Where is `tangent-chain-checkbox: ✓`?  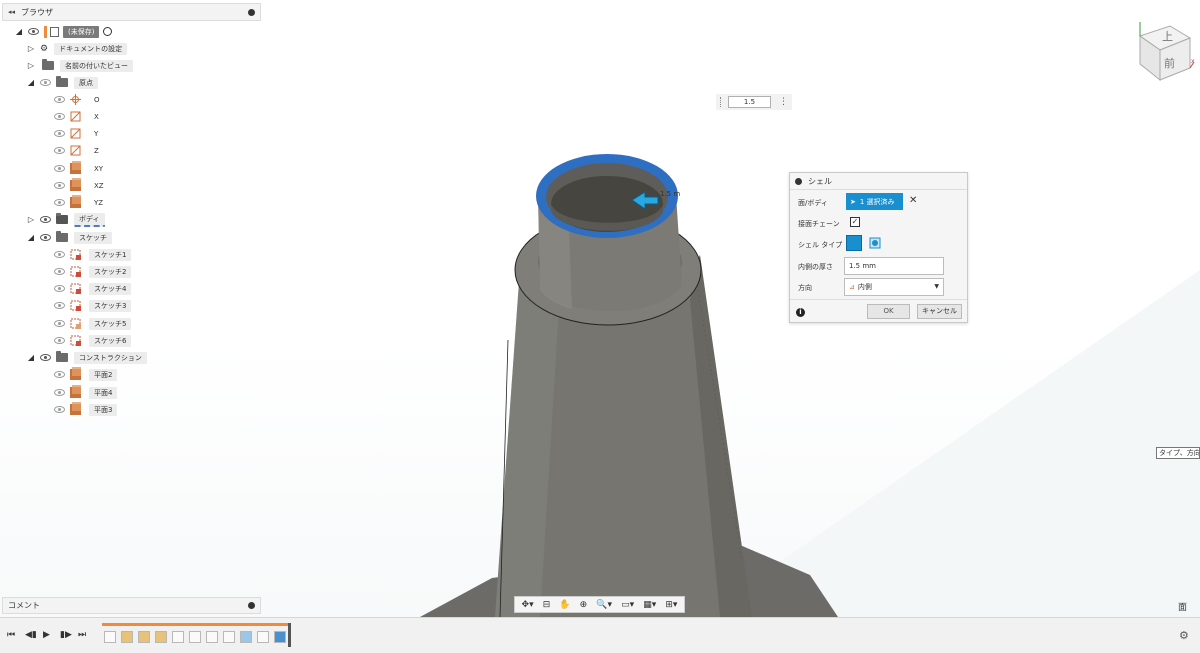 tangent-chain-checkbox: ✓ is located at coordinates (855, 222).